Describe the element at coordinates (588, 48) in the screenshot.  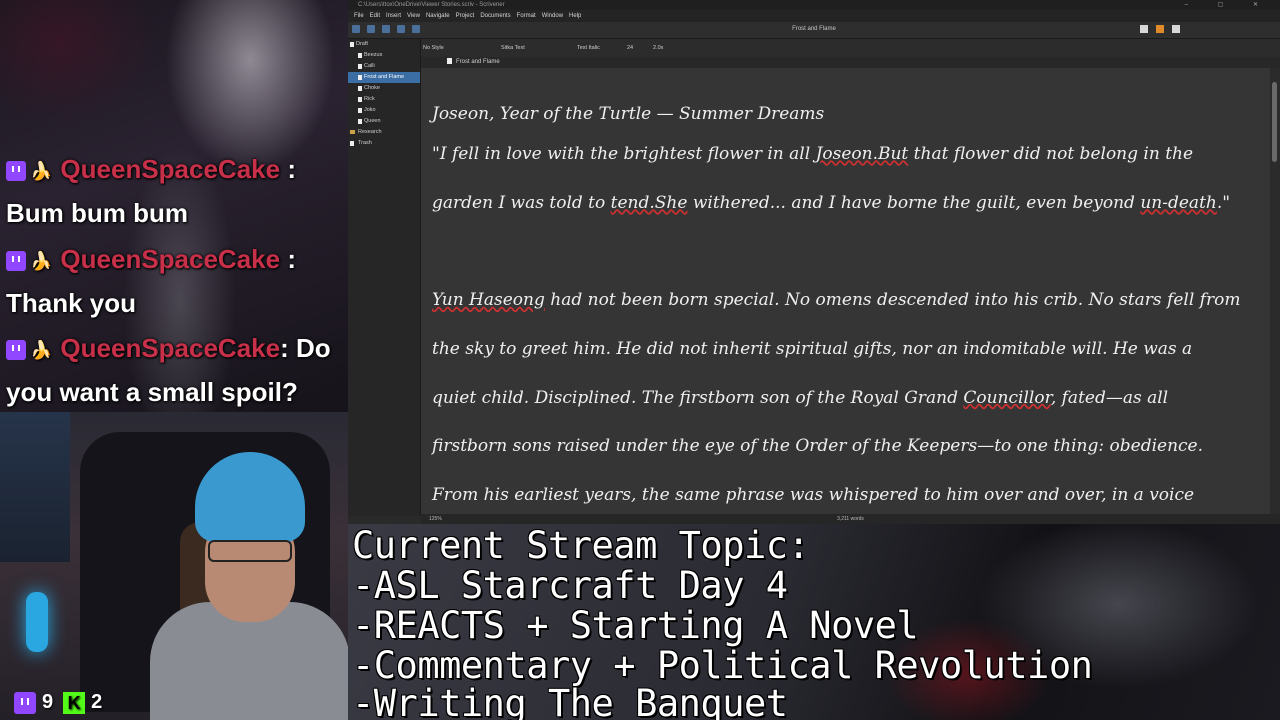
I see `typeface-select: Text Italic` at that location.